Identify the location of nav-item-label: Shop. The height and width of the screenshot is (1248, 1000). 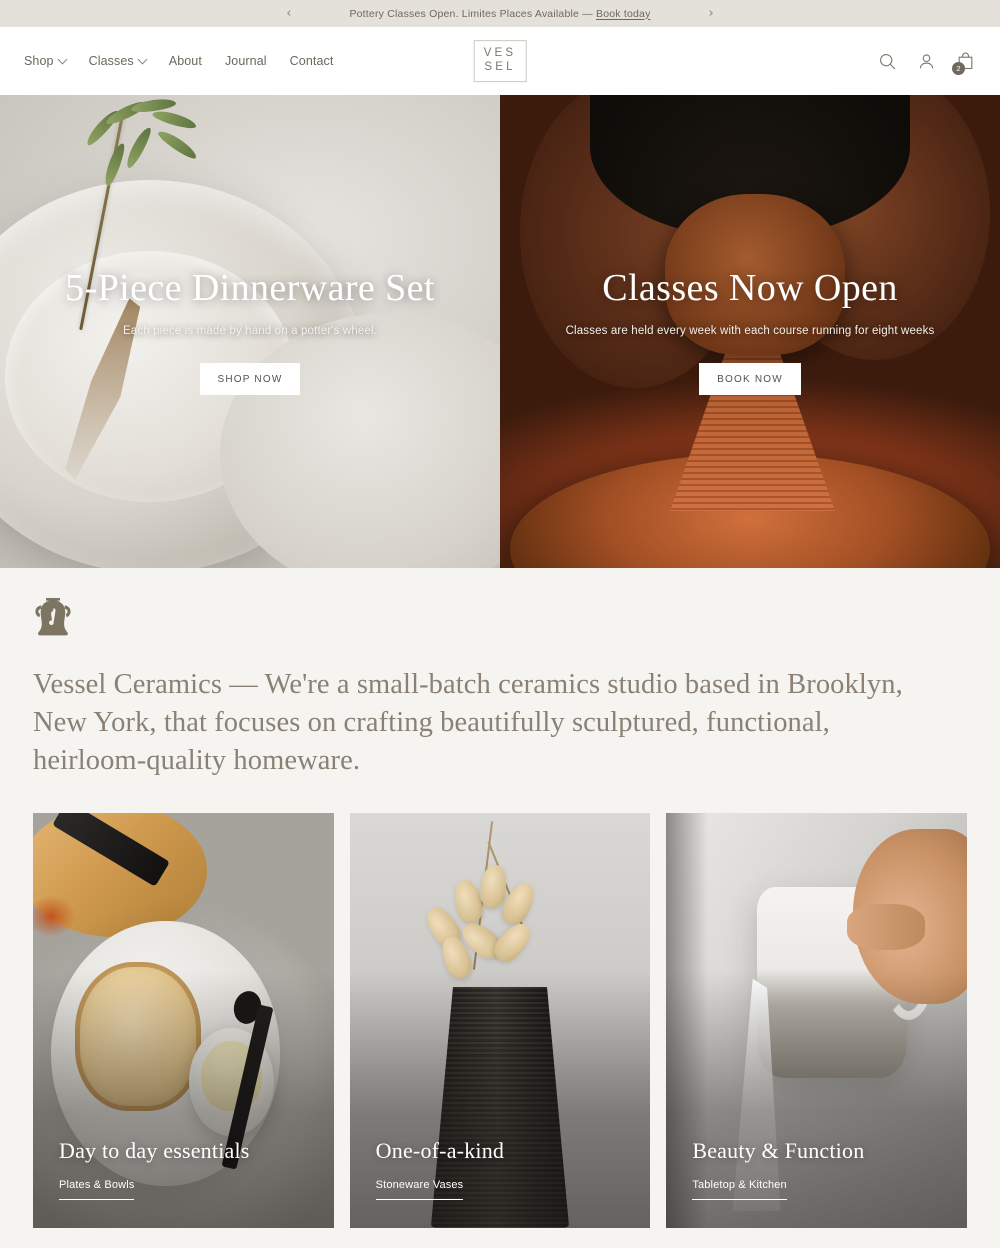
(39, 61).